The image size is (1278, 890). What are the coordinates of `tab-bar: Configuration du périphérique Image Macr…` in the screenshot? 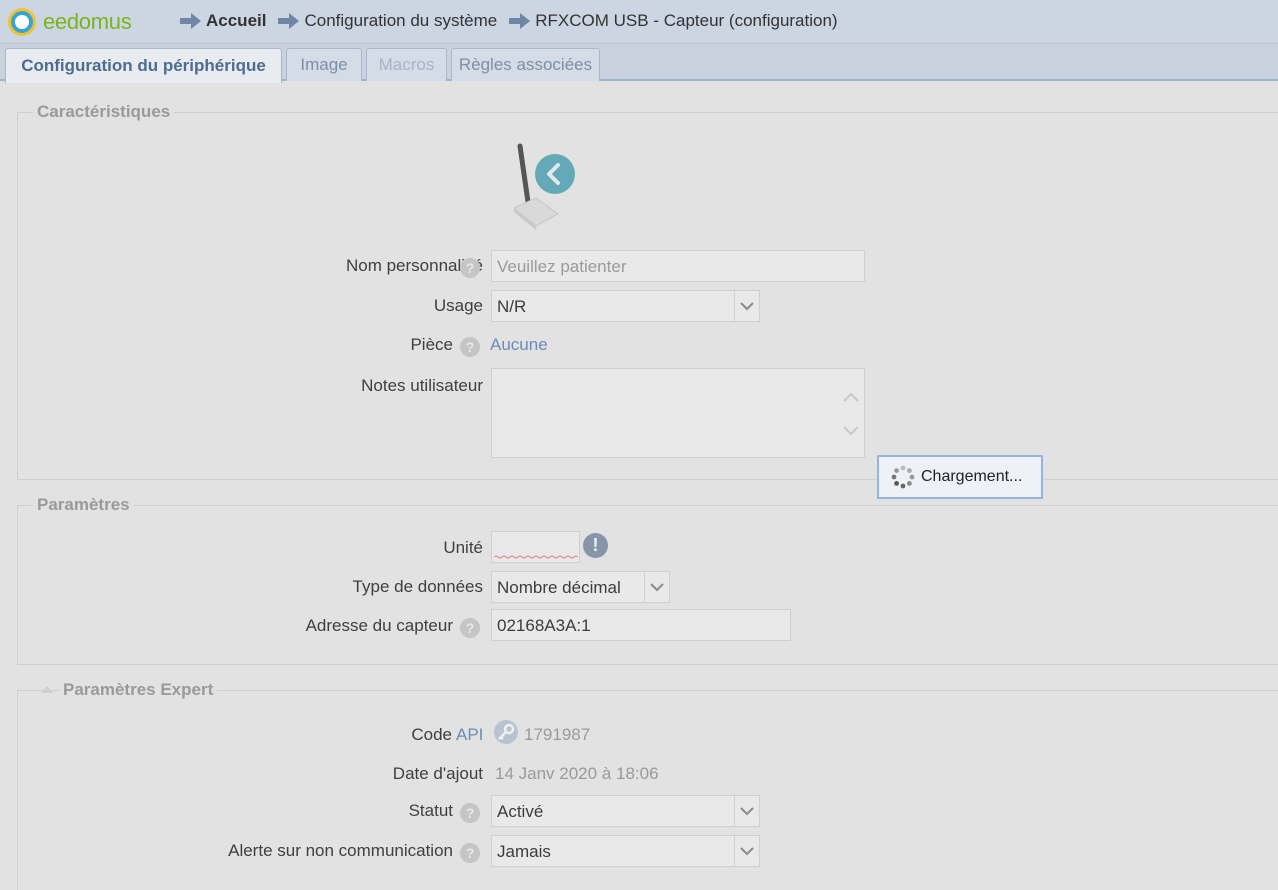 It's located at (639, 63).